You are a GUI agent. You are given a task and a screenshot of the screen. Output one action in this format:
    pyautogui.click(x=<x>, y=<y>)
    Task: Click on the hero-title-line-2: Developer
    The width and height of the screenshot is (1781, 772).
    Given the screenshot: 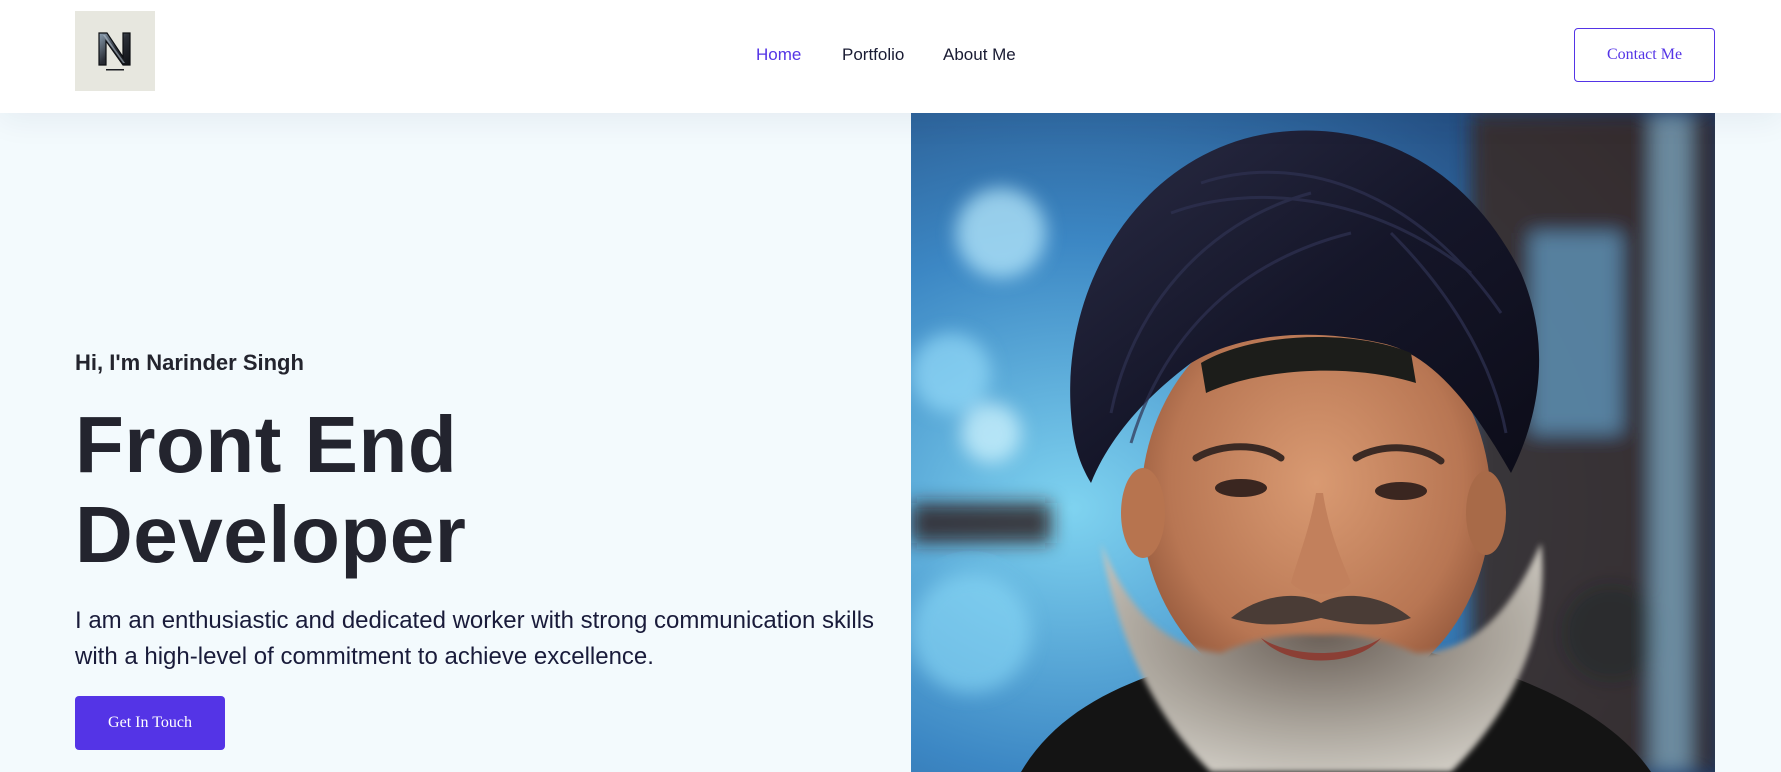 What is the action you would take?
    pyautogui.click(x=271, y=534)
    